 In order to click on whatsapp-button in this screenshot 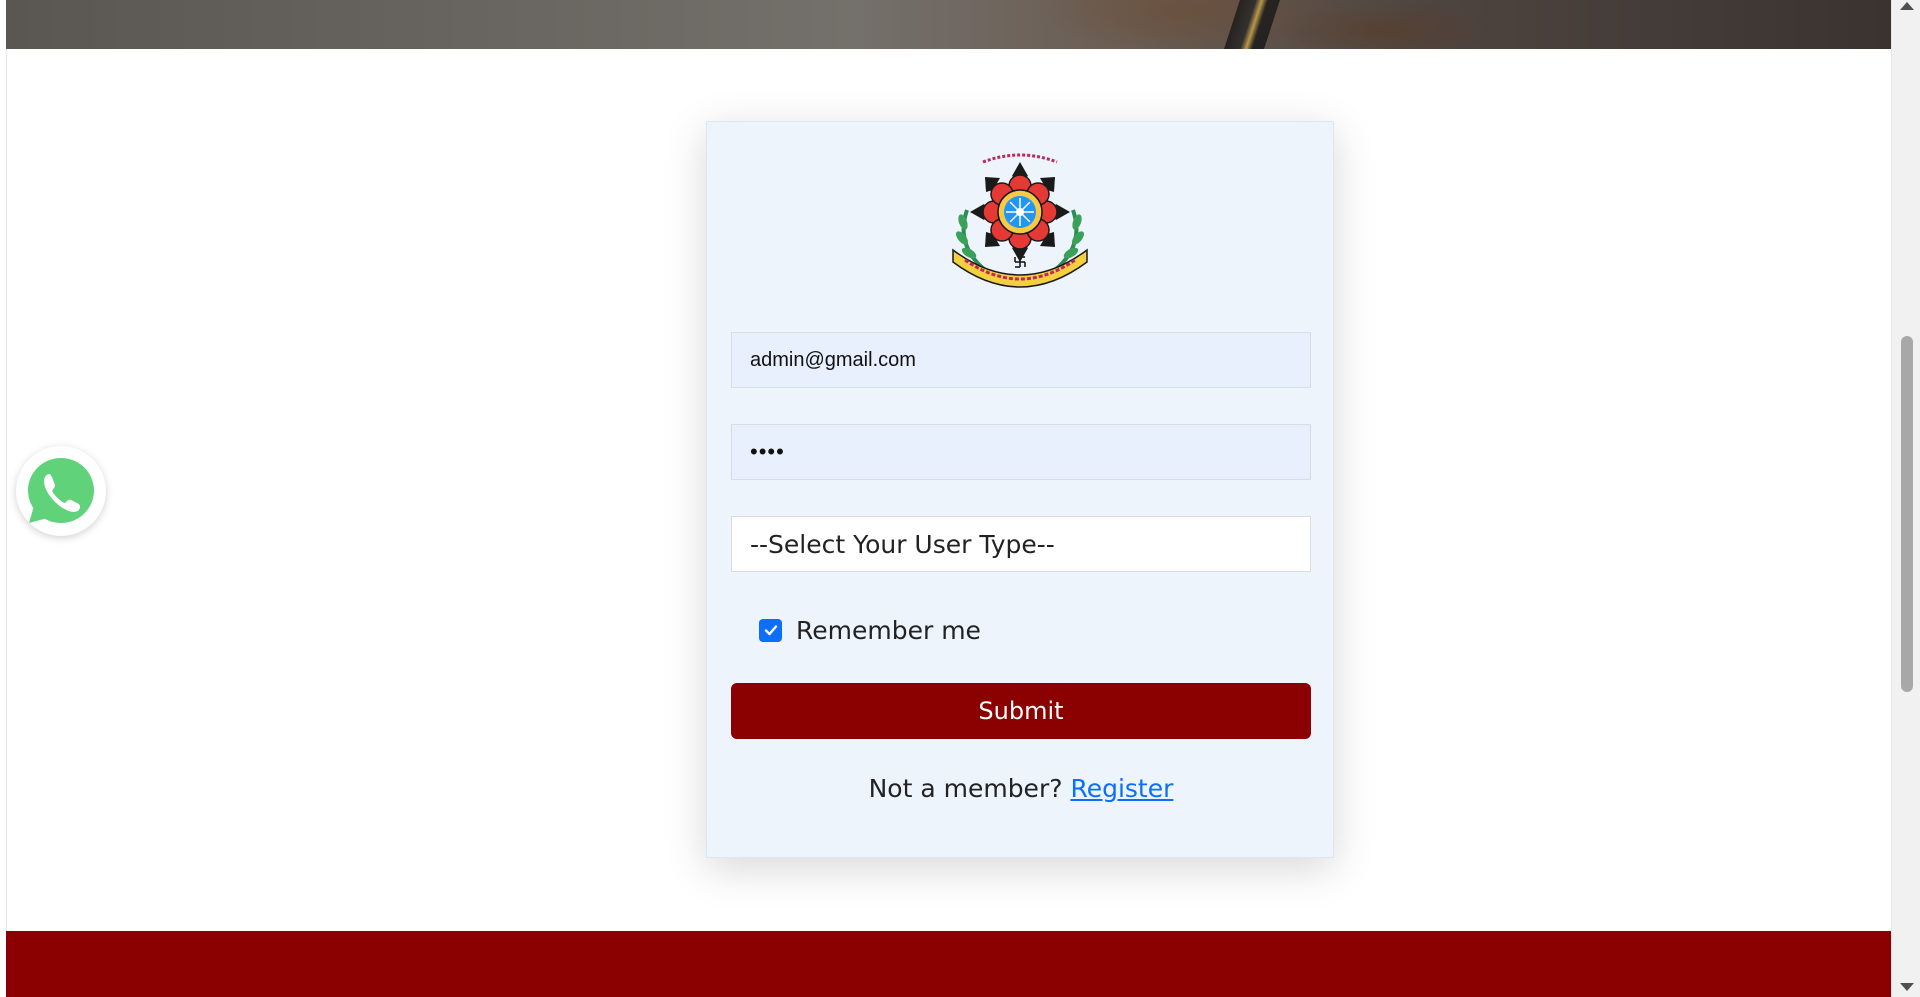, I will do `click(61, 491)`.